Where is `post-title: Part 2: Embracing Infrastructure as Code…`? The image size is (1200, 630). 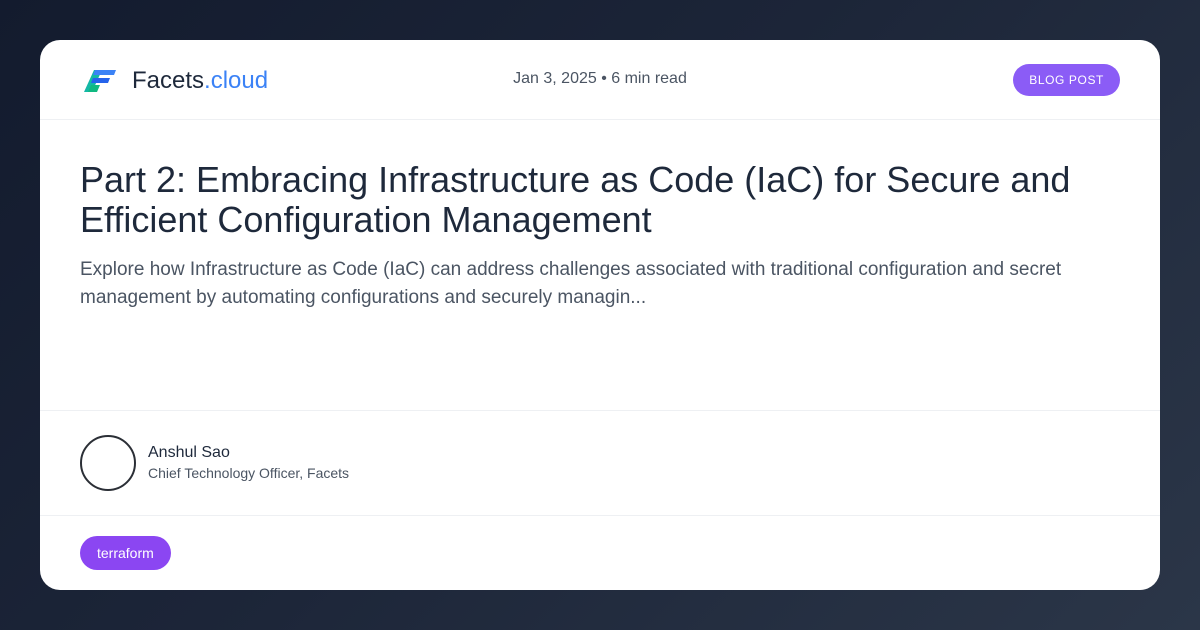
post-title: Part 2: Embracing Infrastructure as Code… is located at coordinates (600, 200).